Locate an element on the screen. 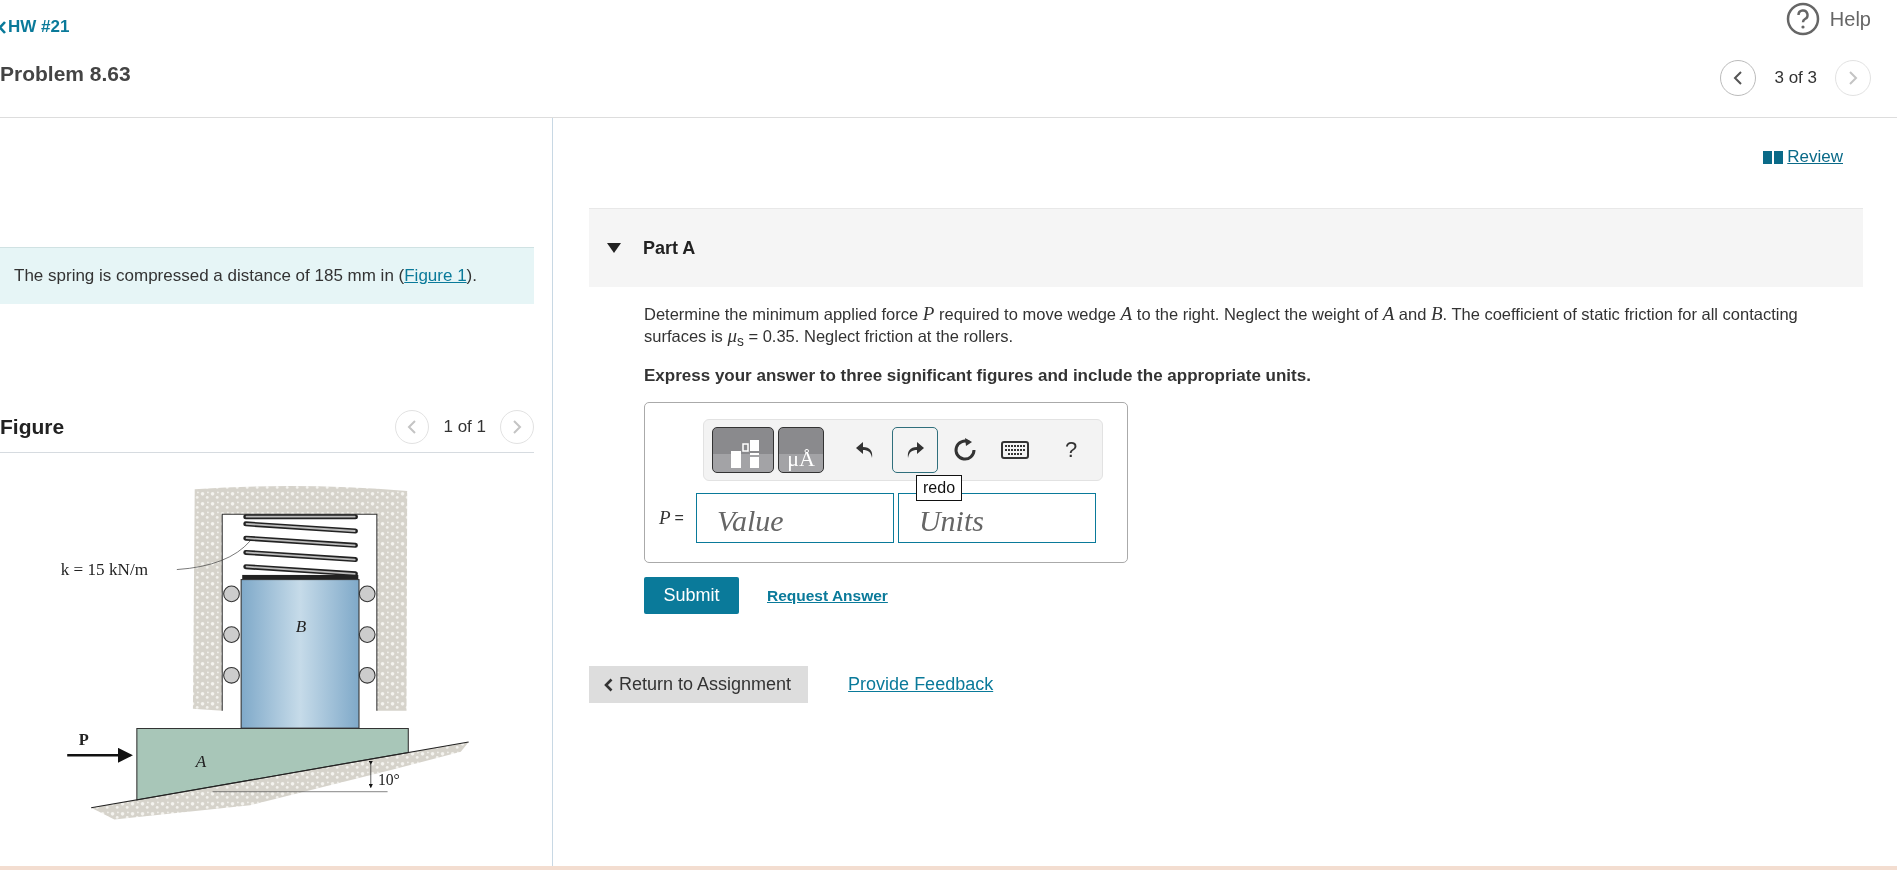 The image size is (1897, 870). spring-constant-label: k = 15 kN/m is located at coordinates (104, 569).